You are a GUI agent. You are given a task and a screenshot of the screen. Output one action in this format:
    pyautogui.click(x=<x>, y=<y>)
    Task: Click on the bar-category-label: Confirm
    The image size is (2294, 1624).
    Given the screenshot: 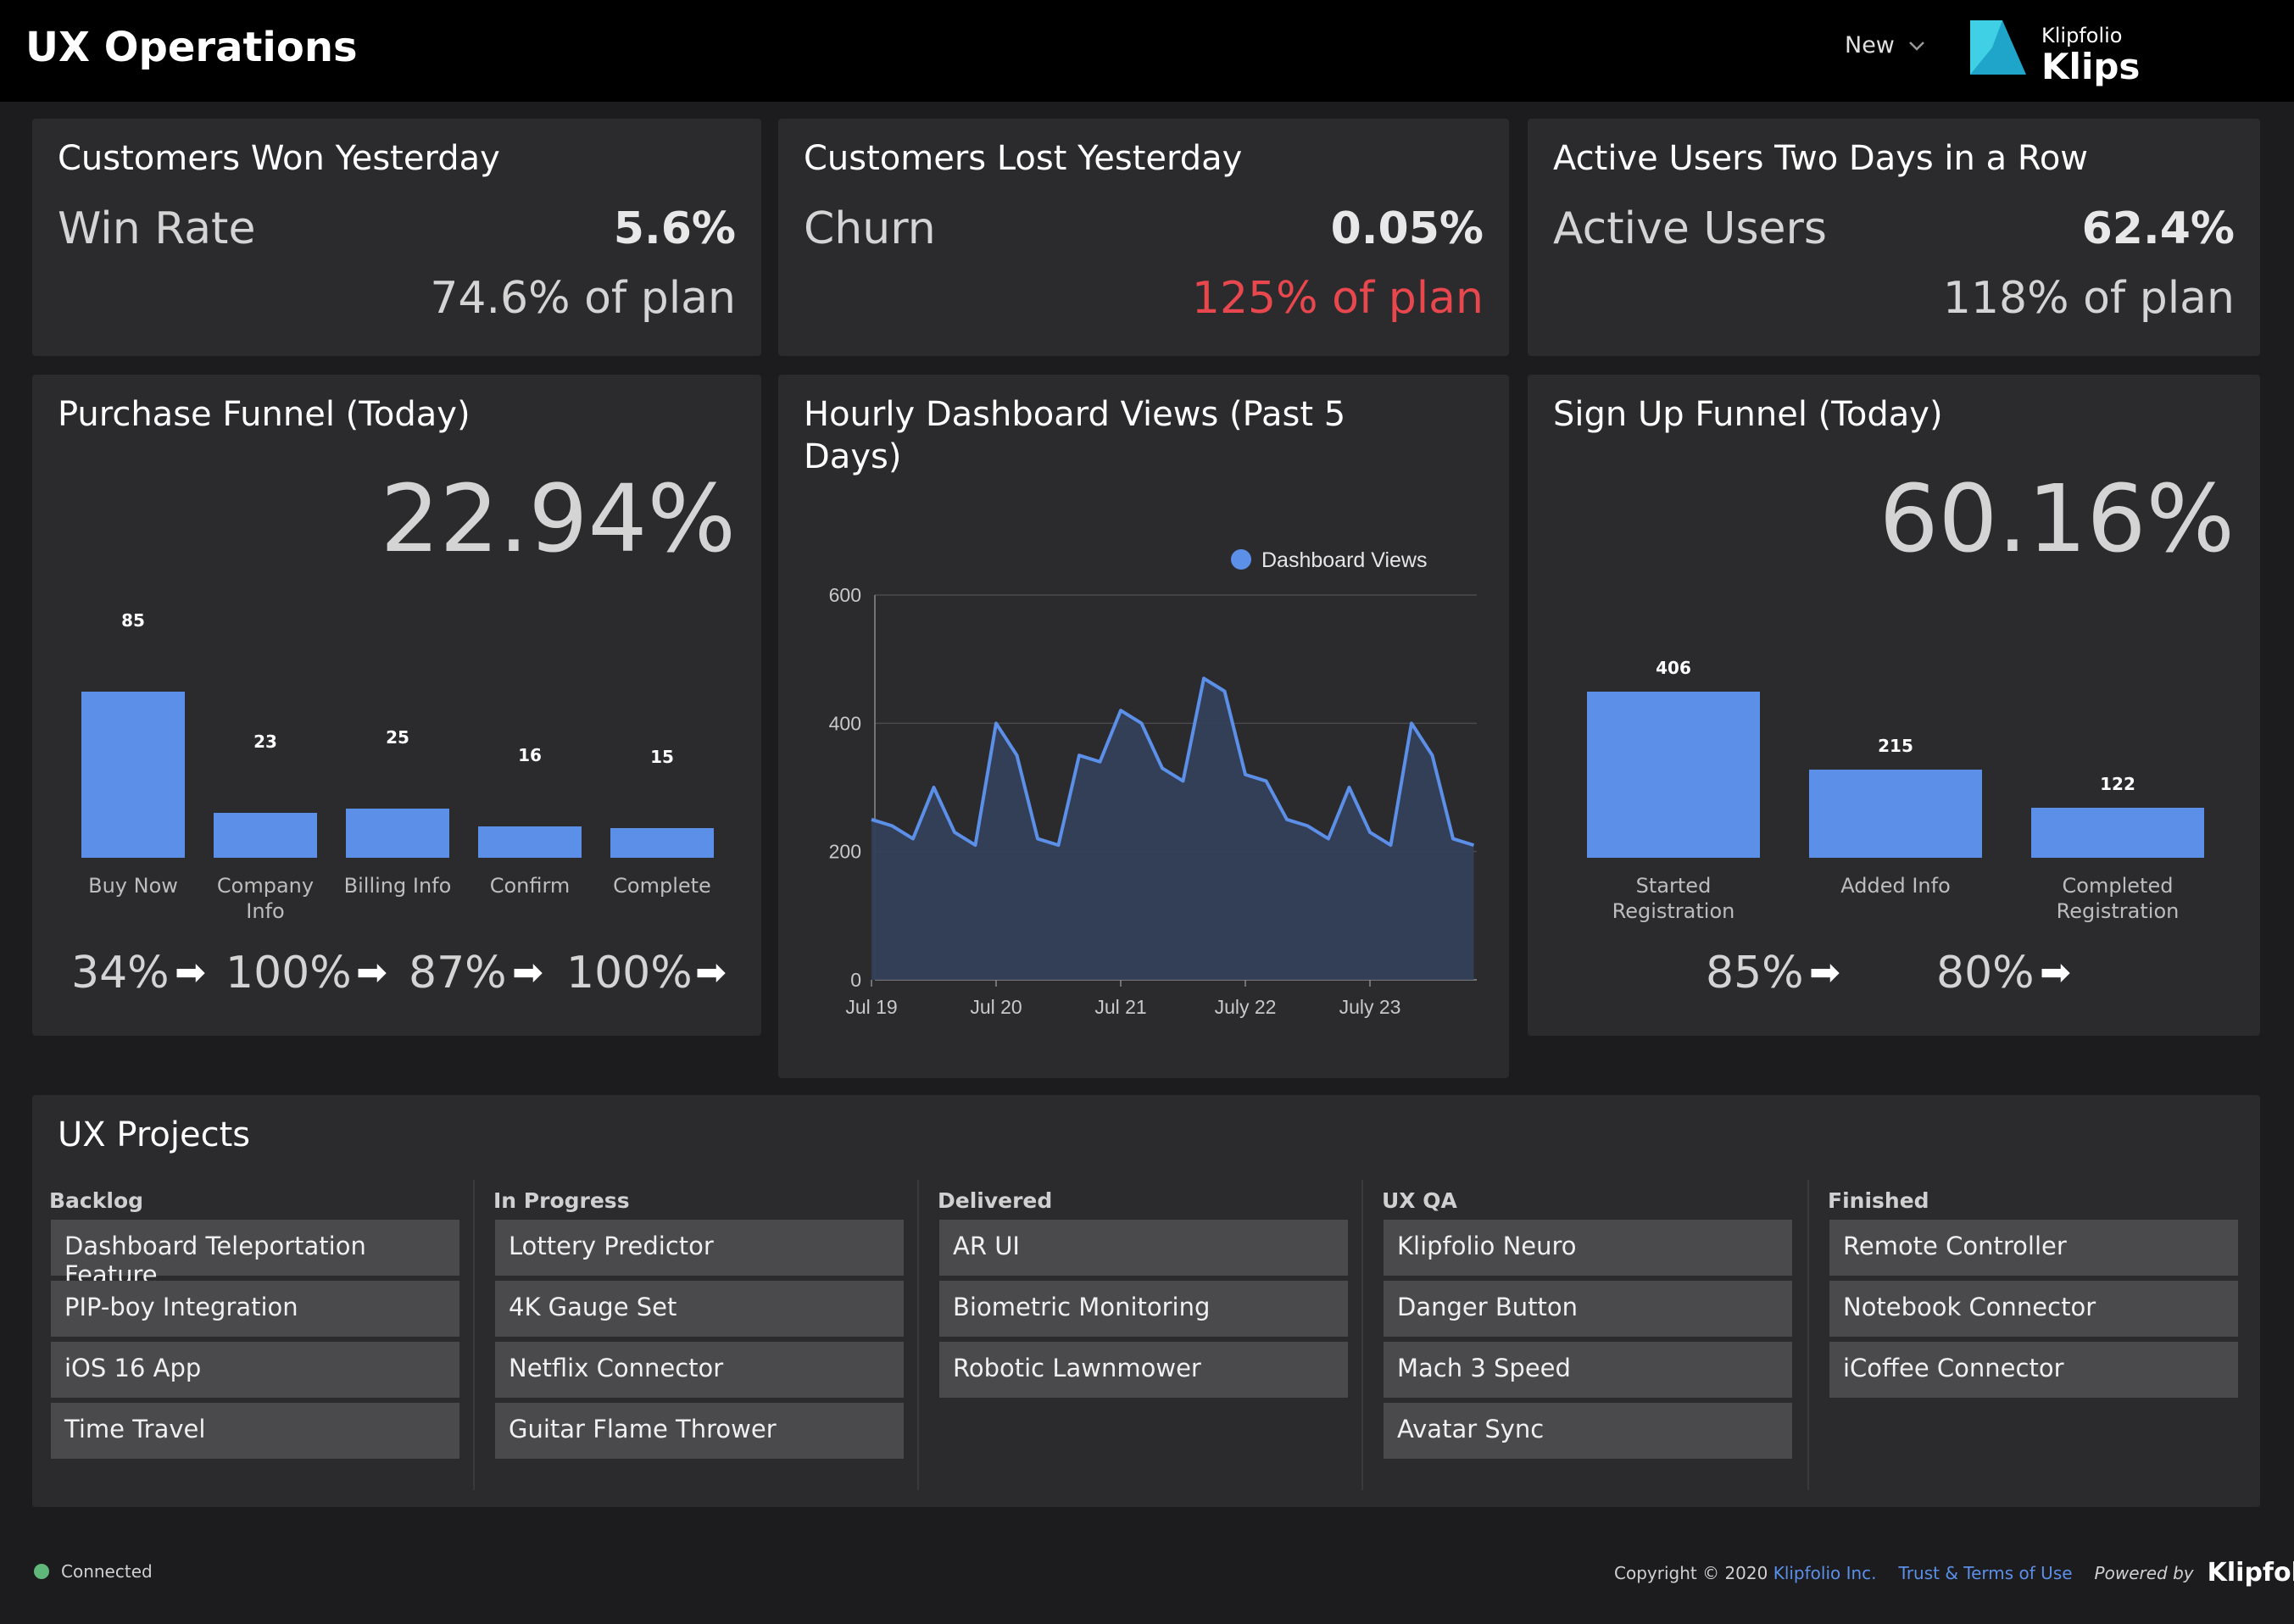 What is the action you would take?
    pyautogui.click(x=530, y=886)
    